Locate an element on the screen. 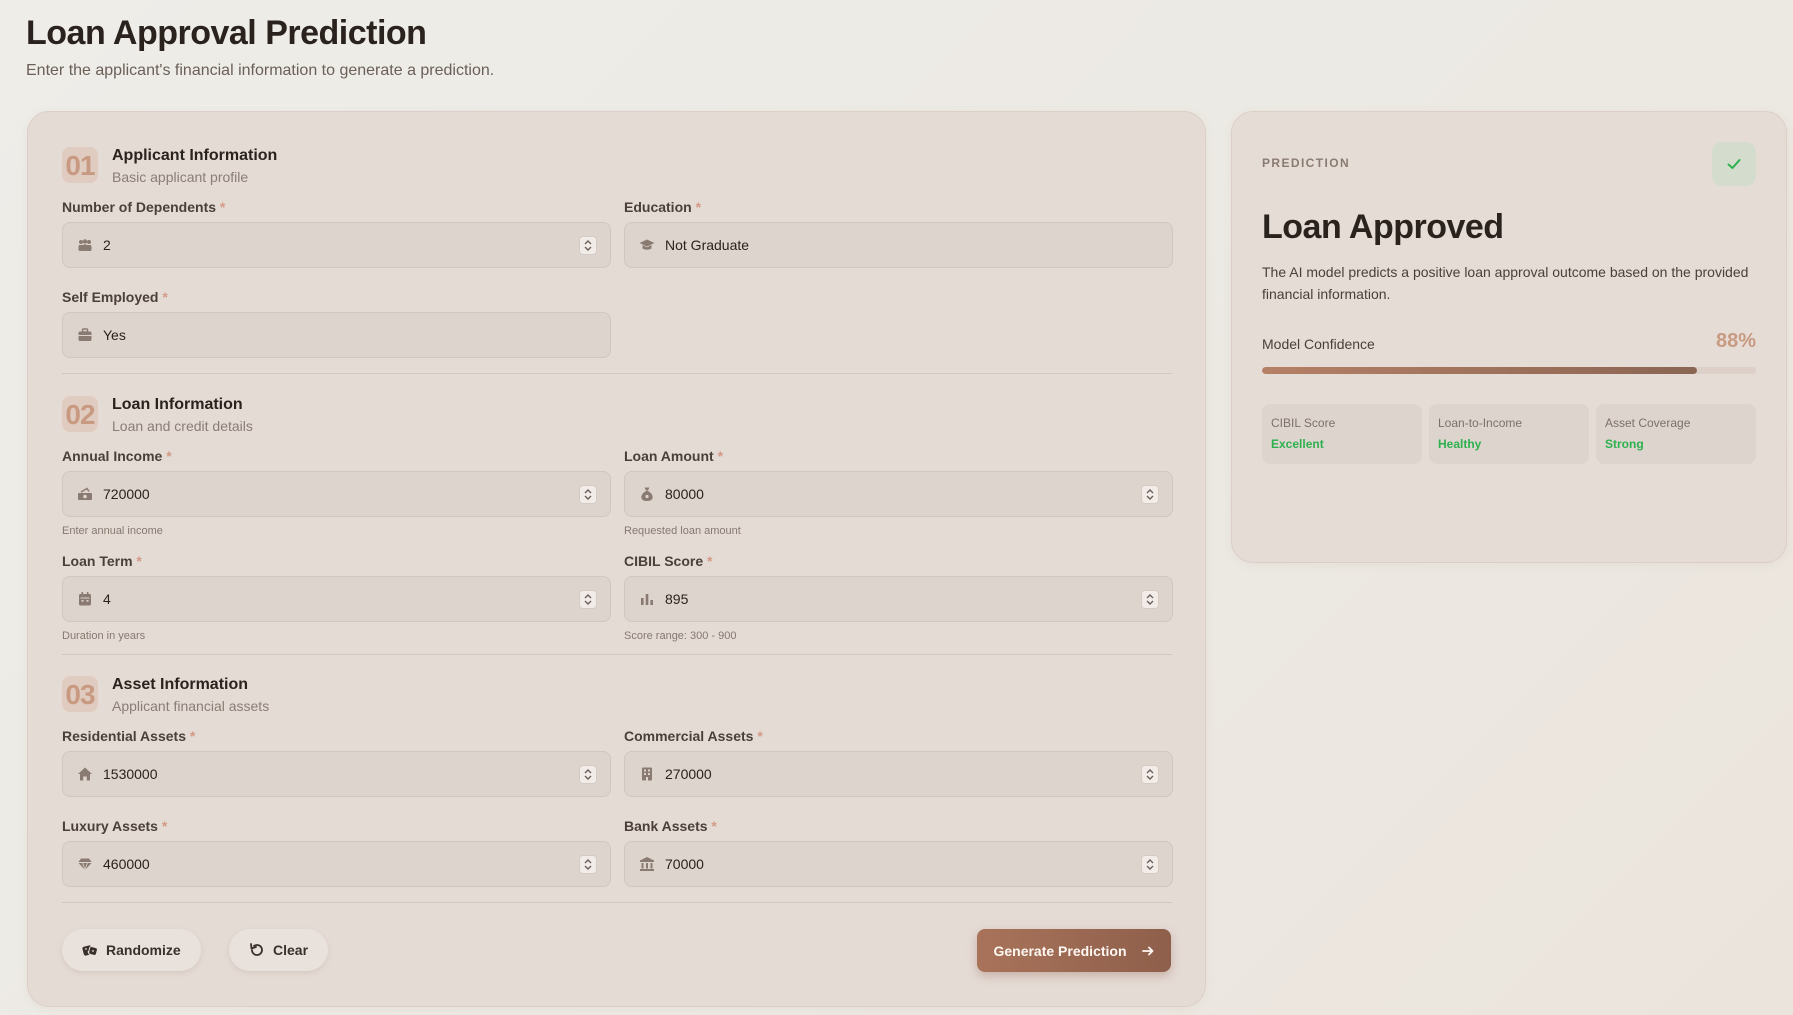 The image size is (1793, 1015). bar-chart-icon is located at coordinates (647, 599).